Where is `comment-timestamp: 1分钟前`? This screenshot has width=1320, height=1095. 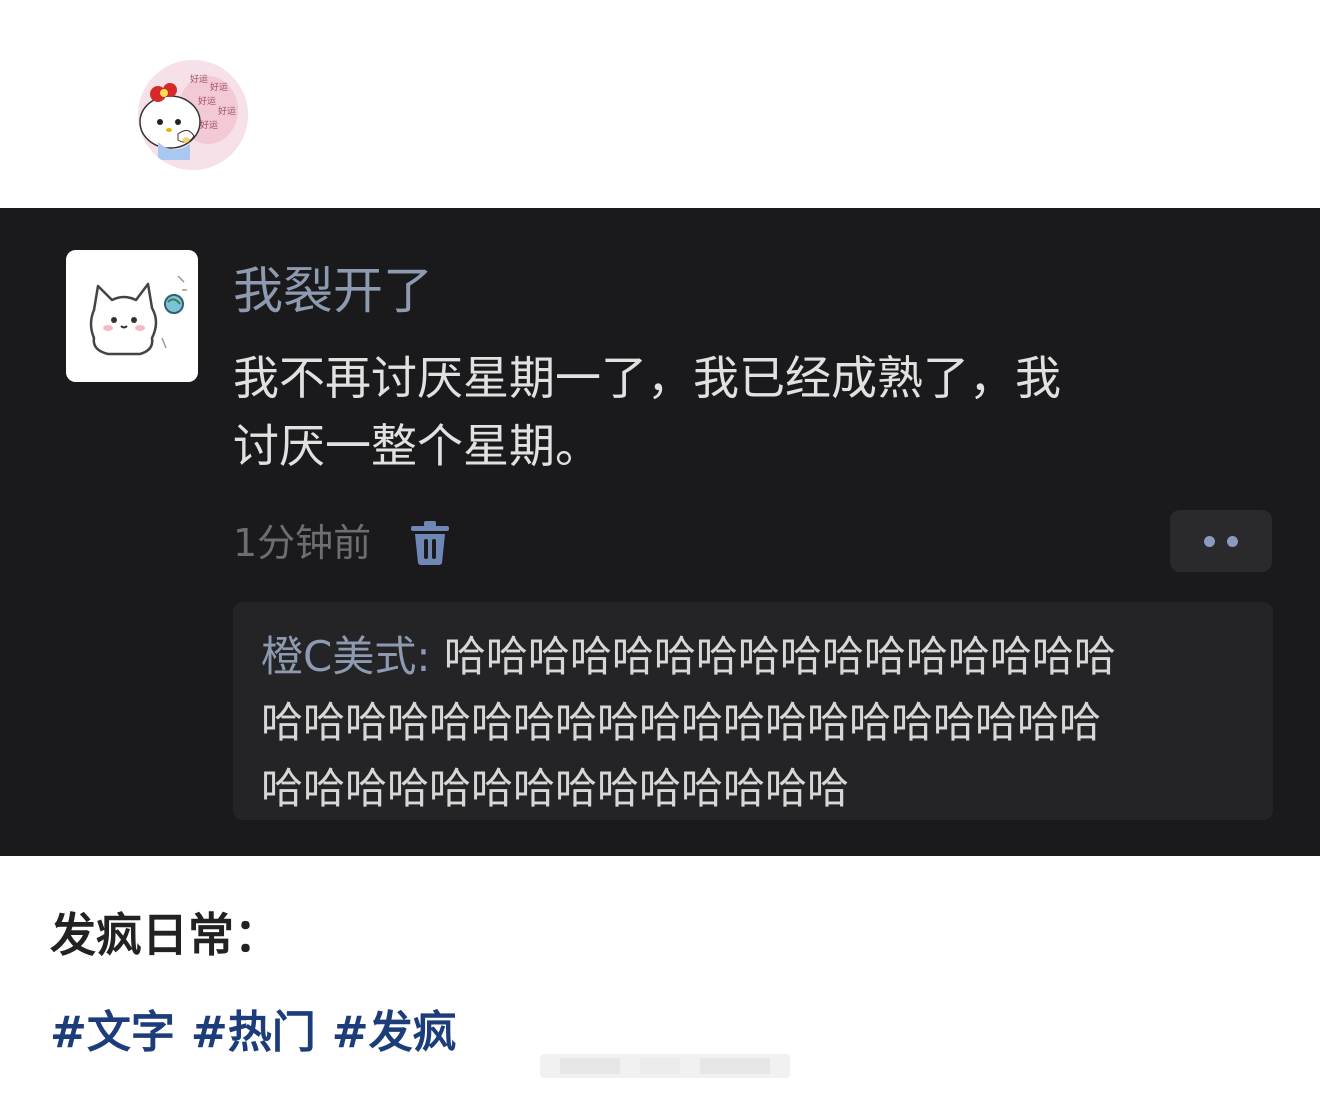 comment-timestamp: 1分钟前 is located at coordinates (302, 543).